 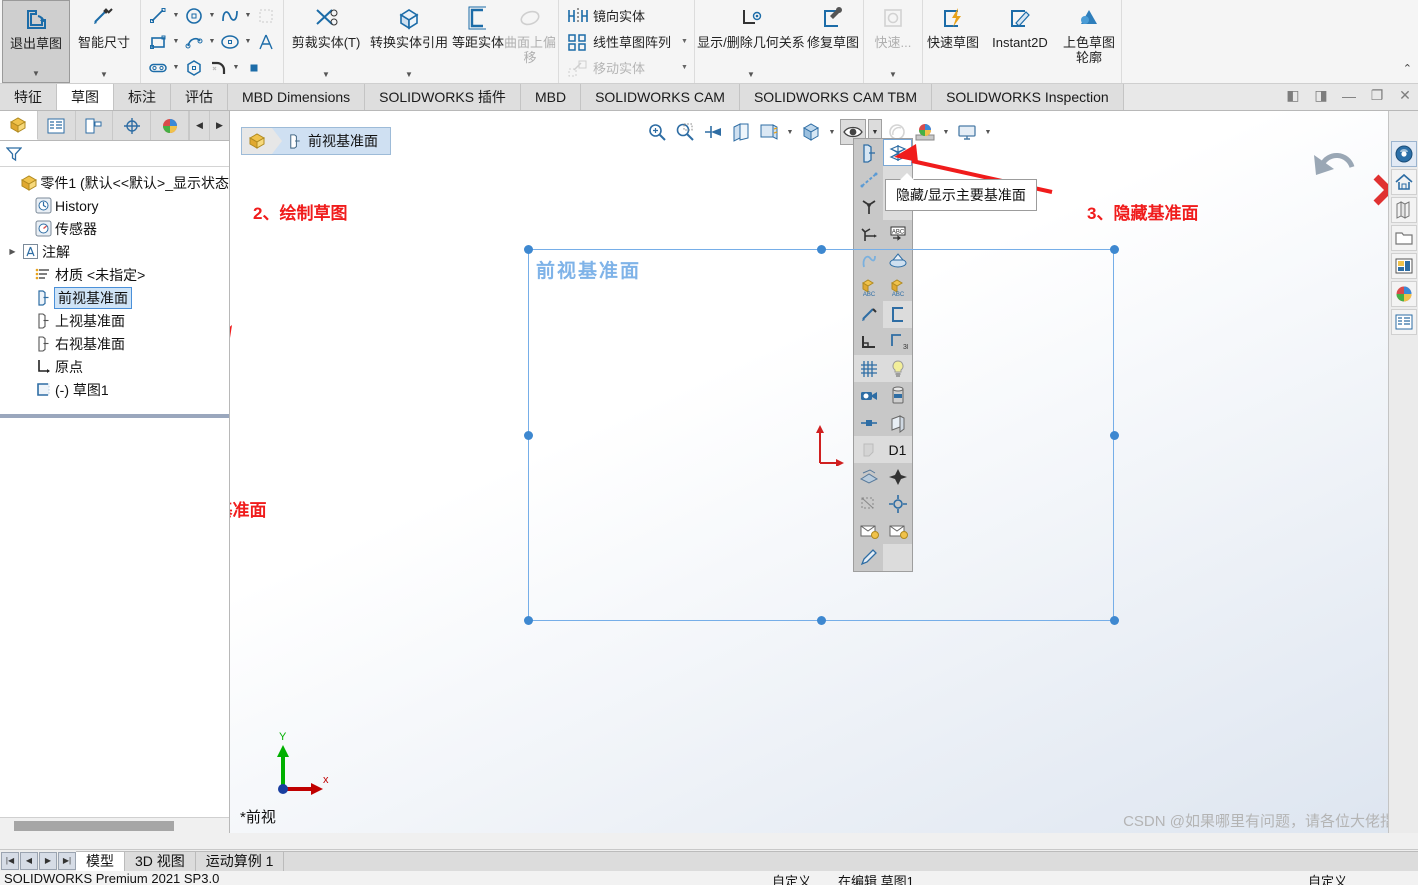 What do you see at coordinates (988, 132) in the screenshot?
I see `monitor-caret: ▼` at bounding box center [988, 132].